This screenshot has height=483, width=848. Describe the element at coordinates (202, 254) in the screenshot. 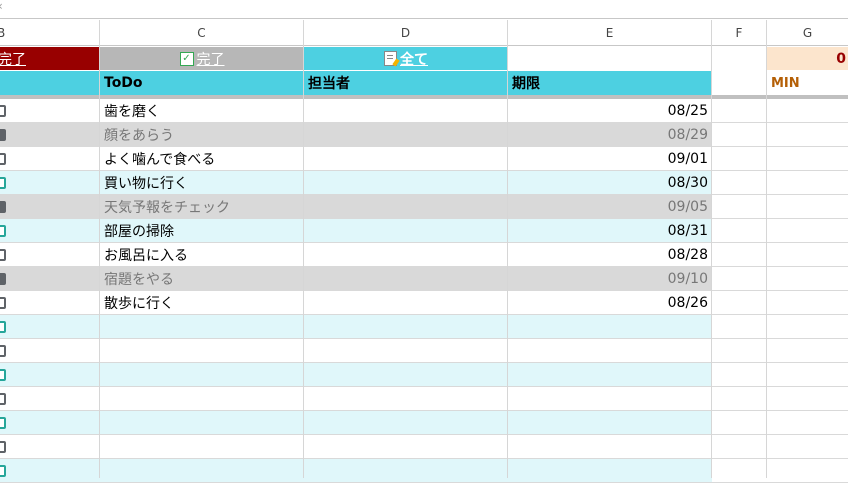

I see `todo-cell: お風呂に入る` at that location.